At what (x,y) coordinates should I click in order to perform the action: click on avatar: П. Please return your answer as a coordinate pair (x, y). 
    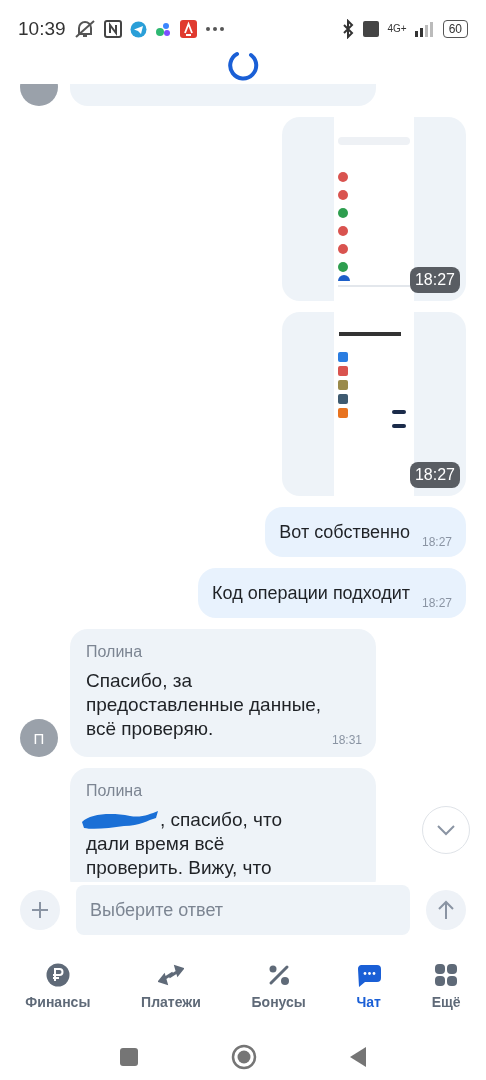
    Looking at the image, I should click on (39, 738).